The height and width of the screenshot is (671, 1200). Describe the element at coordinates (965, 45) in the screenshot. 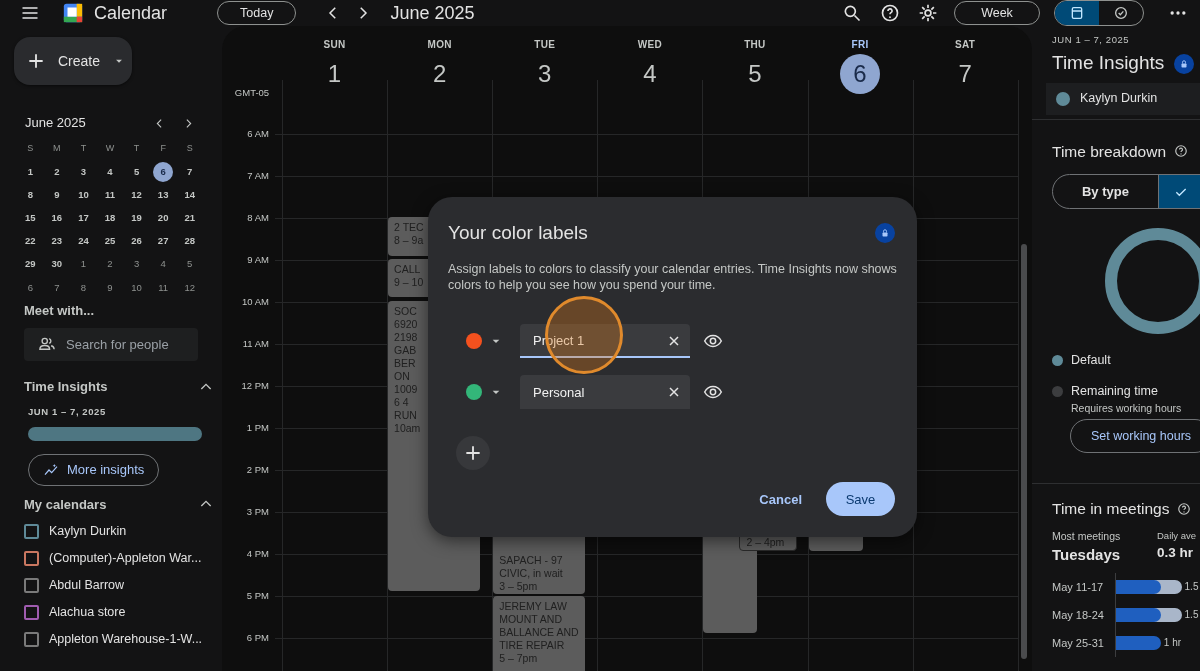

I see `weekday-label: SAT` at that location.